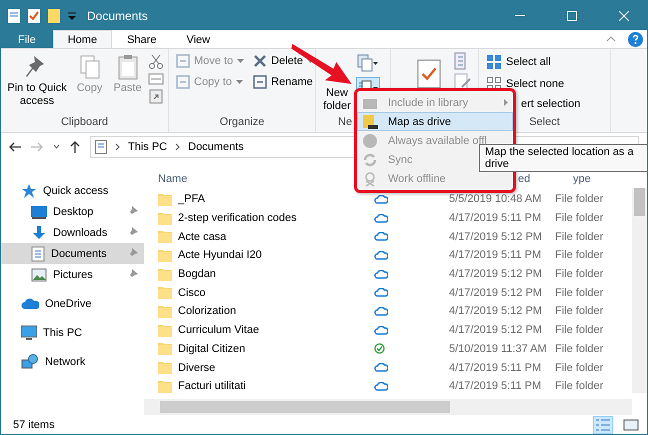 The height and width of the screenshot is (435, 648). Describe the element at coordinates (563, 158) in the screenshot. I see `tooltip: Map the selected location as a drive` at that location.